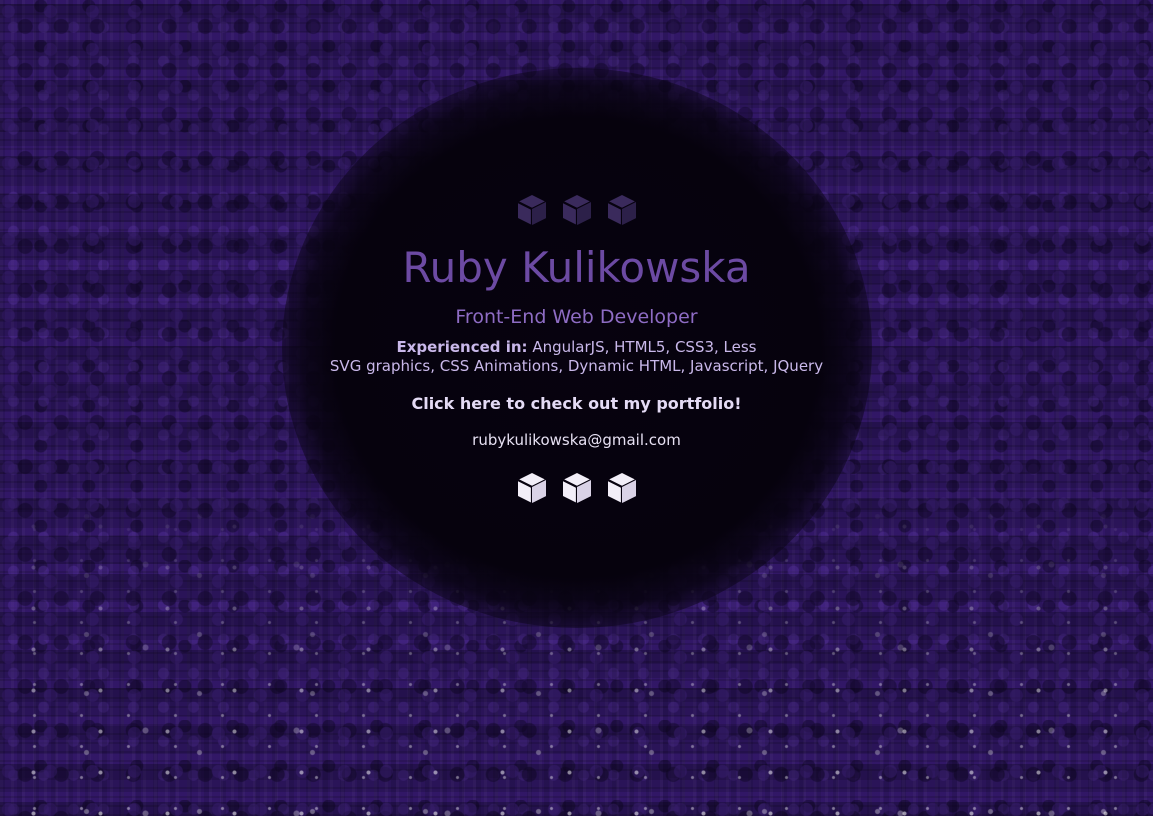 This screenshot has width=1153, height=816. What do you see at coordinates (576, 317) in the screenshot?
I see `job-title: Front-End Web Developer` at bounding box center [576, 317].